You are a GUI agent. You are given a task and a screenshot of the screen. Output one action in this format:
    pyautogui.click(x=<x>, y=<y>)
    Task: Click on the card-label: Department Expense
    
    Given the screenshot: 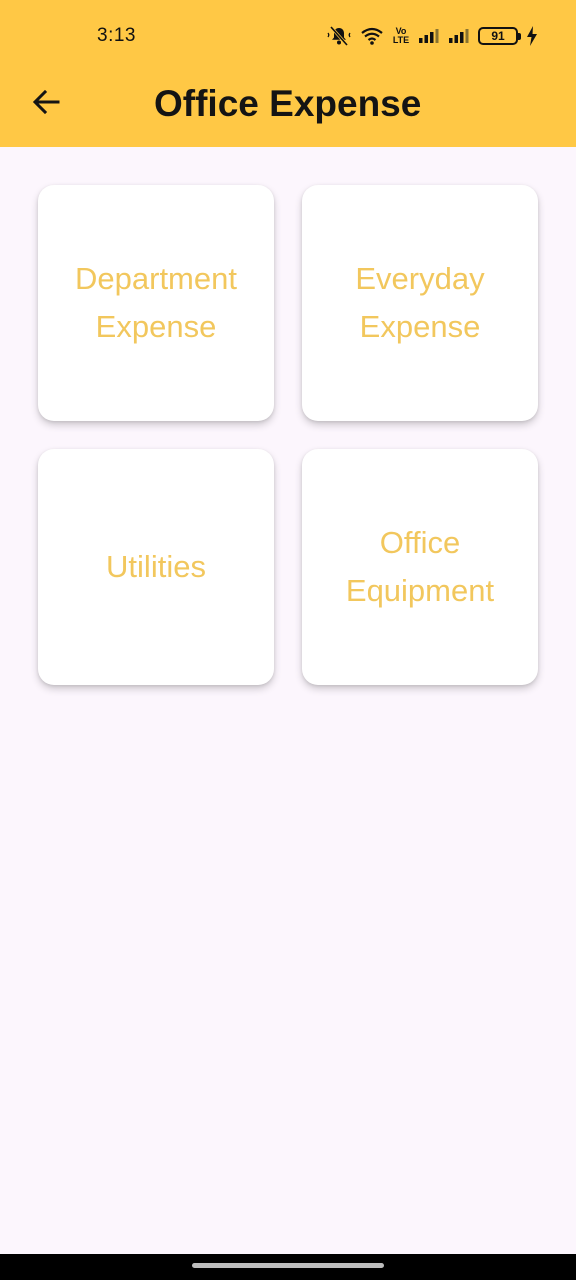 What is the action you would take?
    pyautogui.click(x=156, y=302)
    